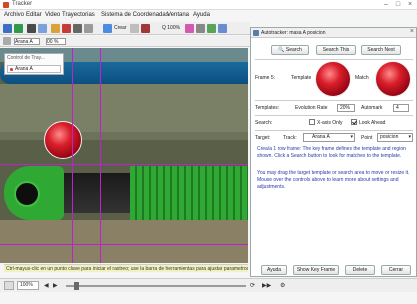 This screenshot has height=304, width=417. I want to click on search-button: 🔍 Search, so click(290, 50).